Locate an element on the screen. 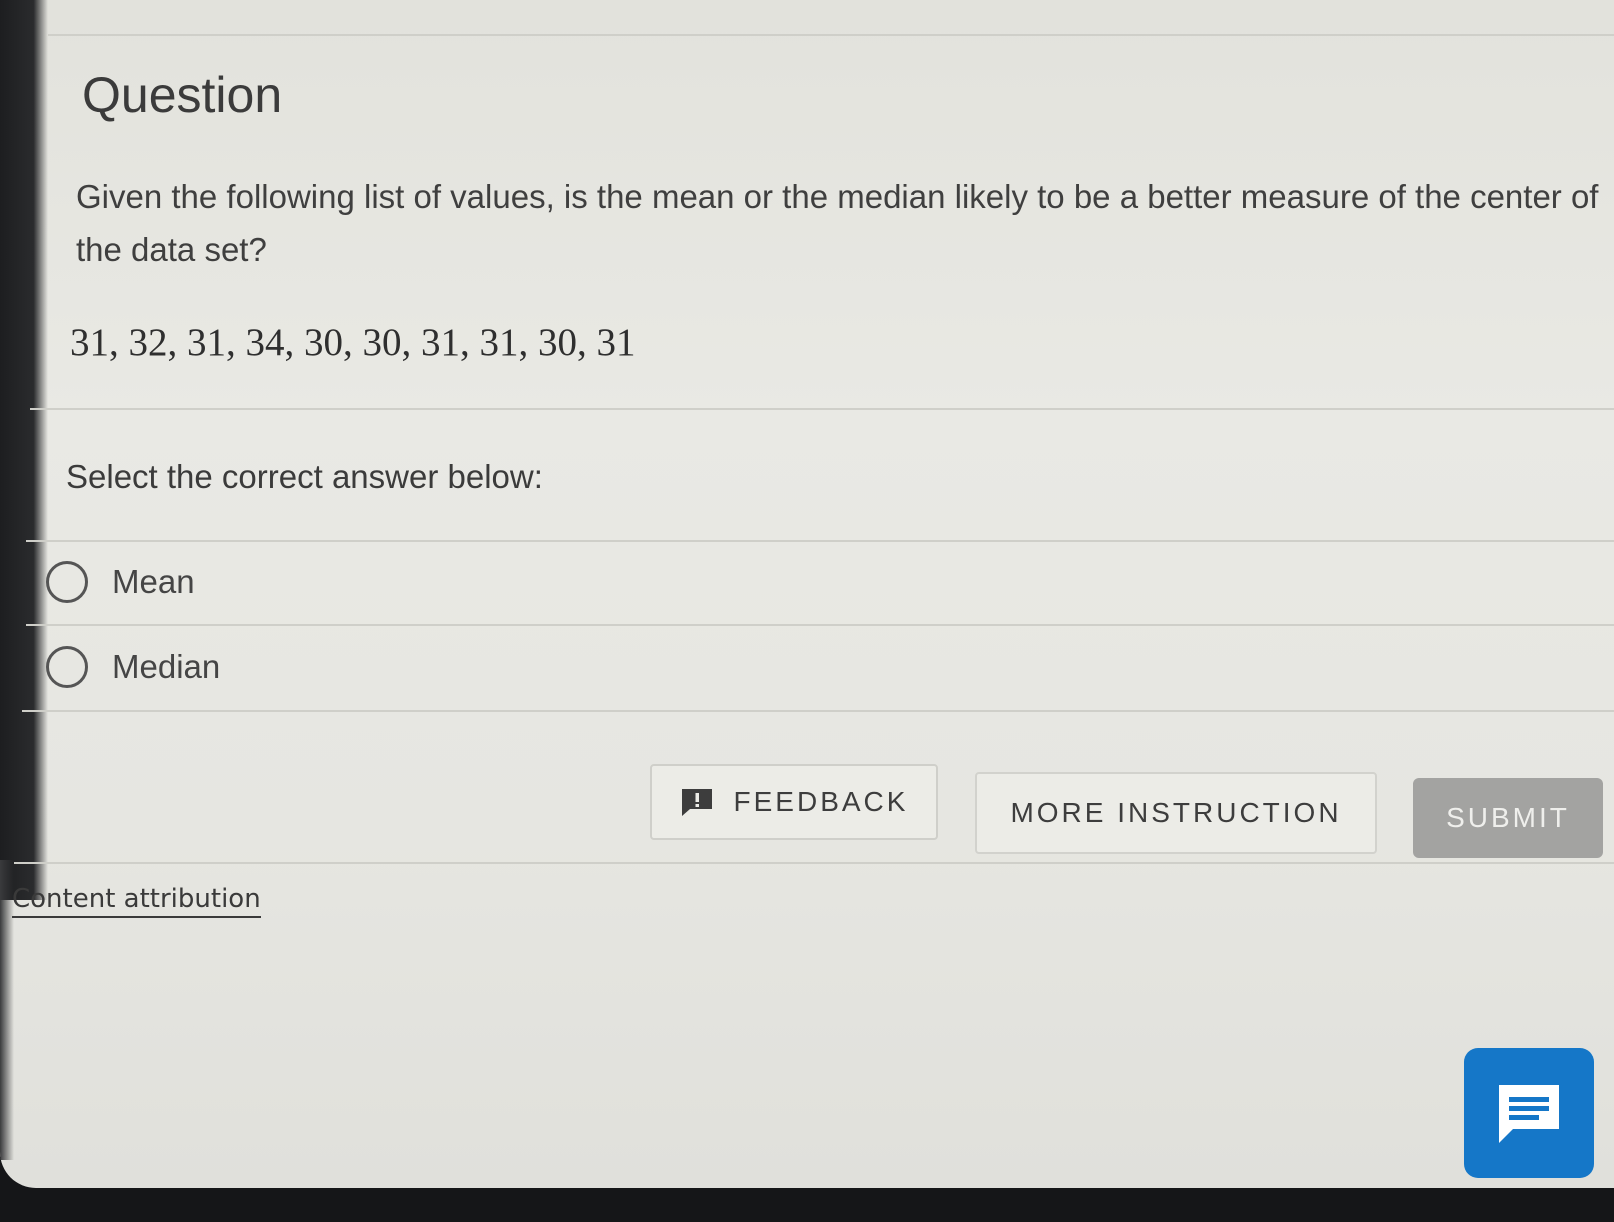 The image size is (1614, 1222). chat-button is located at coordinates (1529, 1113).